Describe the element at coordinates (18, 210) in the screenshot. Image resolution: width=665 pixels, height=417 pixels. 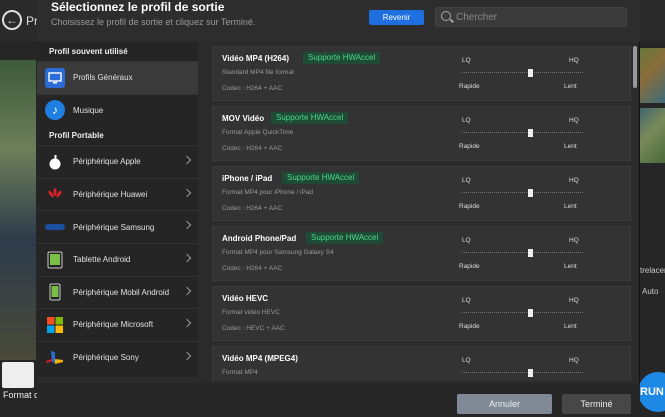
I see `background-thumbnail` at that location.